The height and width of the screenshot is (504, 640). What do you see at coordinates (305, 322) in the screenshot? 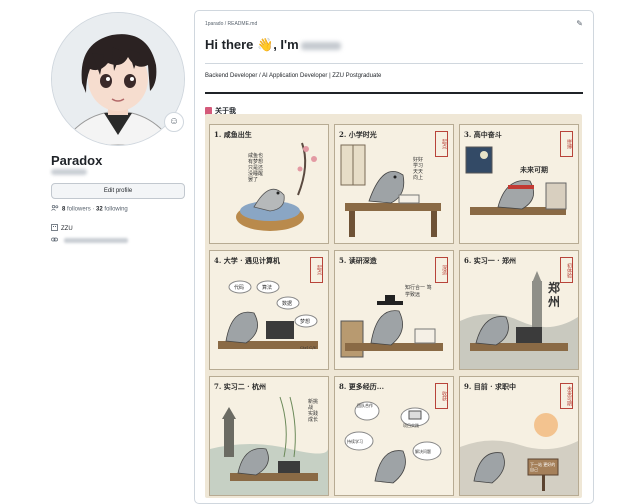
I see `bubble-text: 梦想` at bounding box center [305, 322].